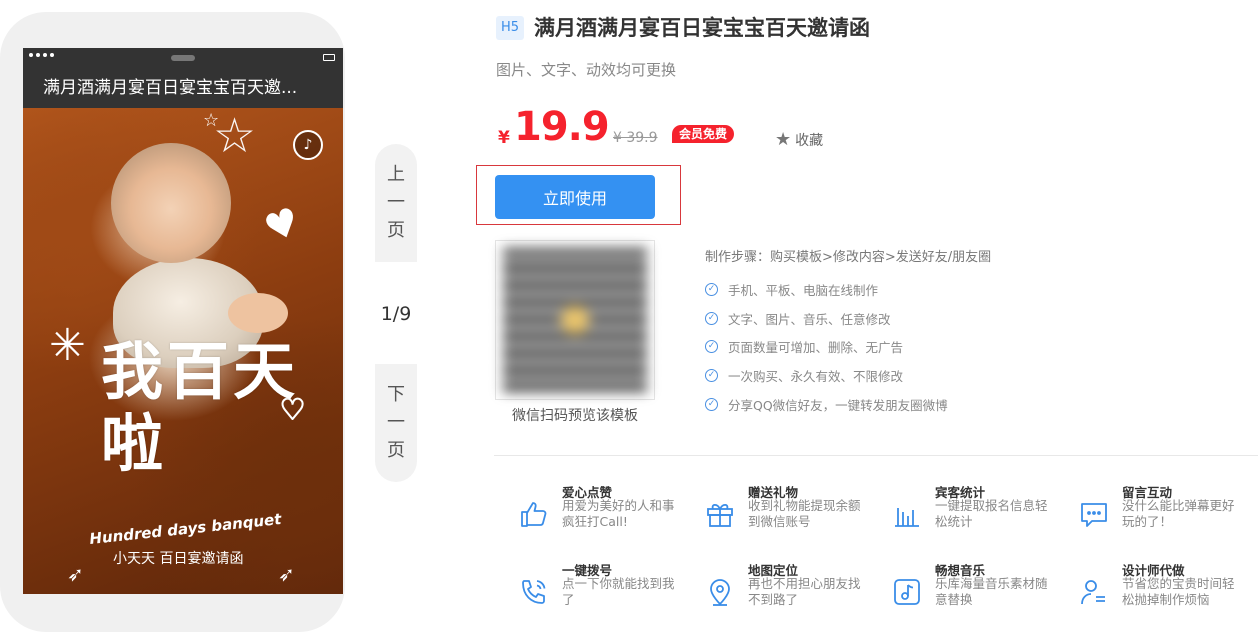  Describe the element at coordinates (838, 405) in the screenshot. I see `feature-point-text: 分享QQ微信好友，一键转发朋友圈微博` at that location.